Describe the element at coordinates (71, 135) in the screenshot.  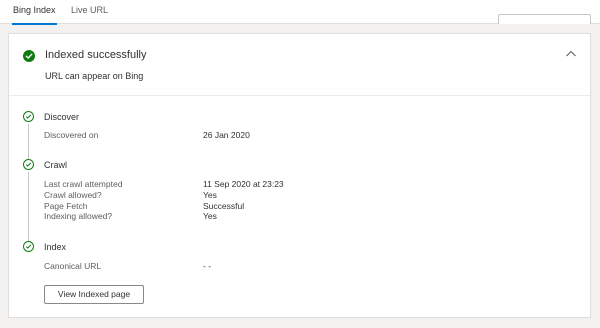
I see `discovered-on-label: Discovered on` at that location.